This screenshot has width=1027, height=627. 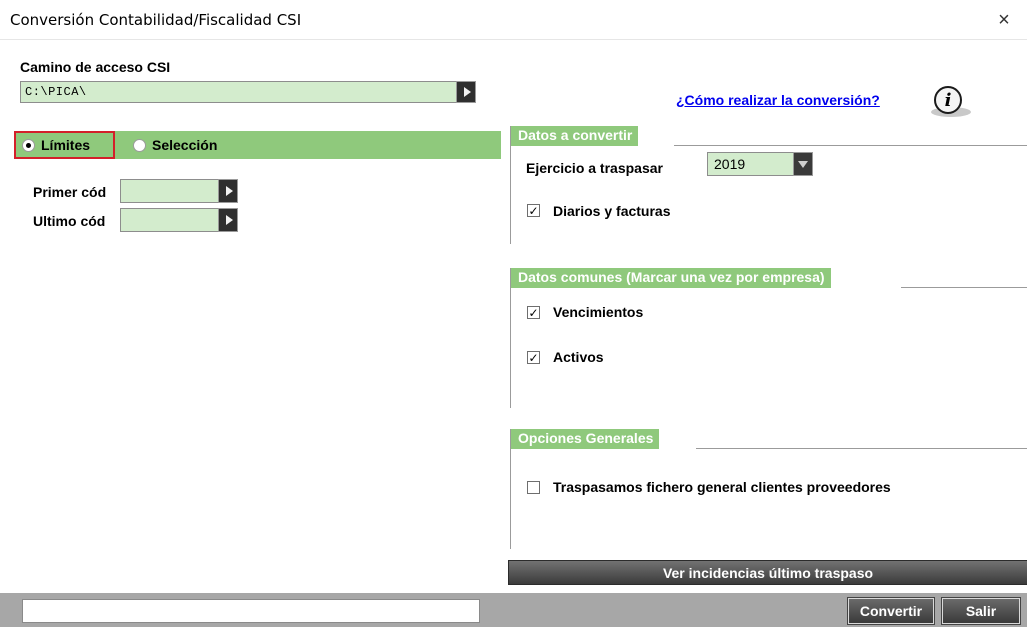 I want to click on close-button: ×, so click(x=1004, y=20).